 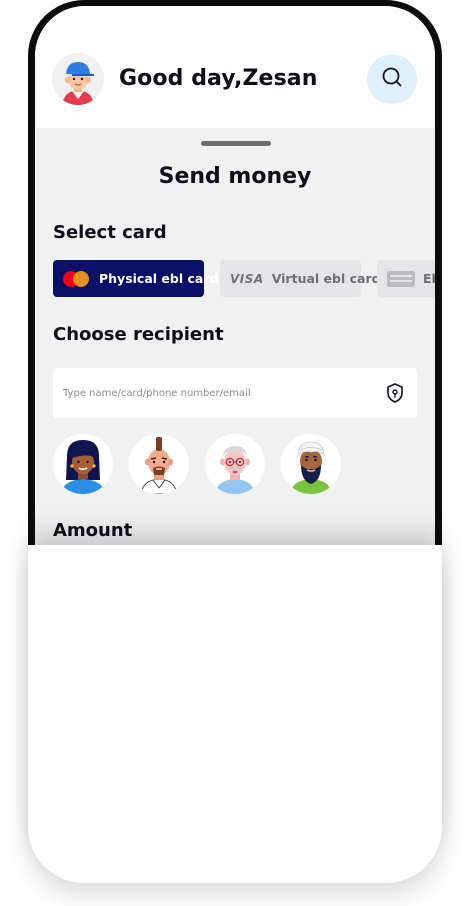 What do you see at coordinates (235, 176) in the screenshot?
I see `page-title: Send money` at bounding box center [235, 176].